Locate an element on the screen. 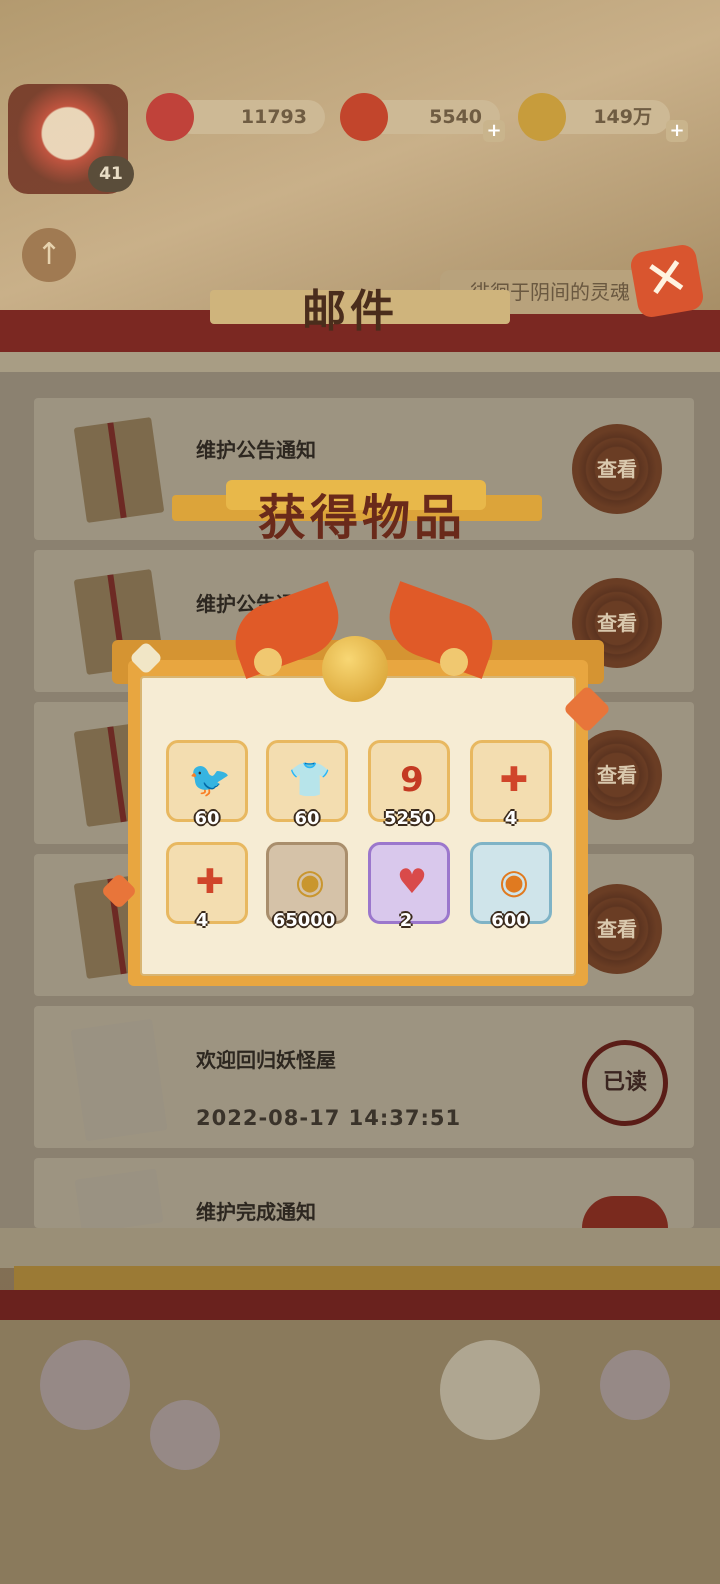  reward-item-count: 600 is located at coordinates (510, 920).